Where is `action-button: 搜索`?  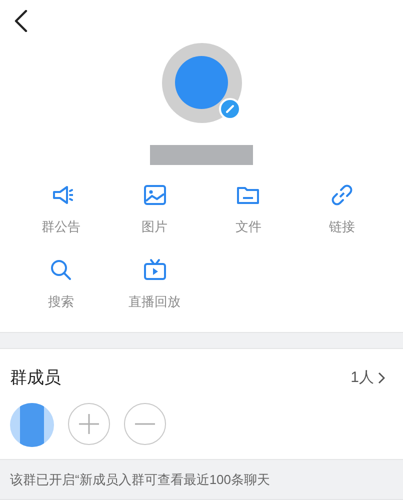
action-button: 搜索 is located at coordinates (61, 285).